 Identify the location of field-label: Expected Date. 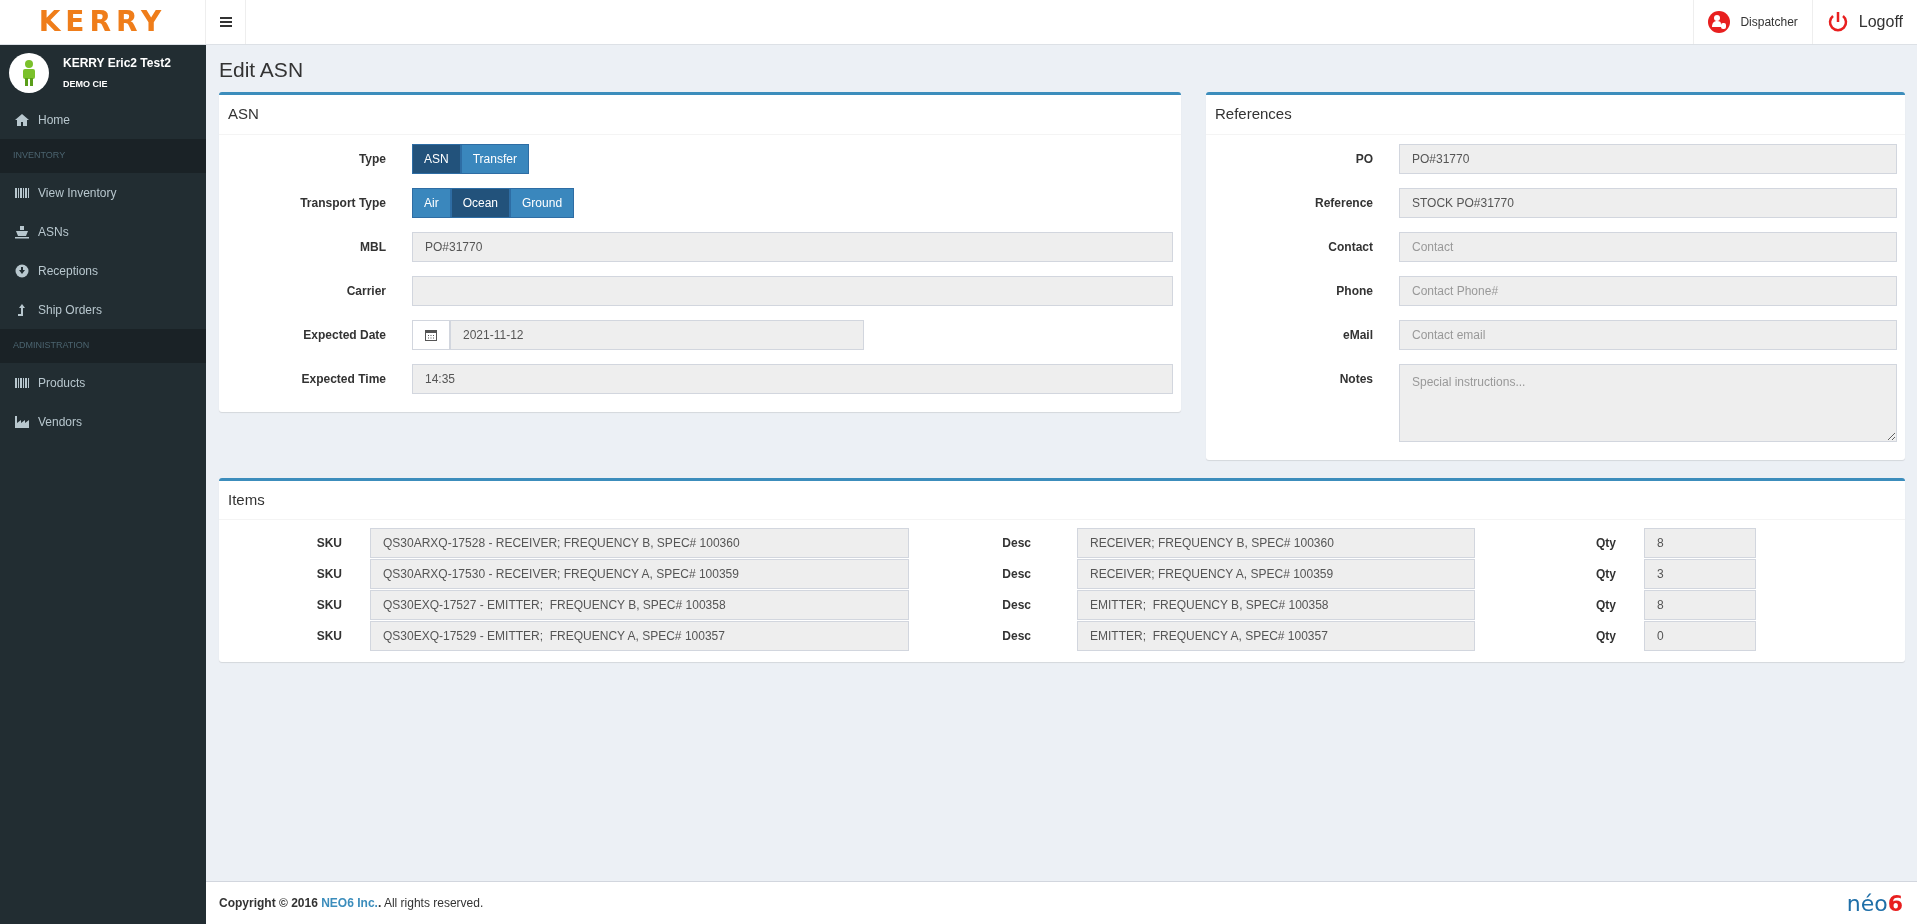
(344, 335).